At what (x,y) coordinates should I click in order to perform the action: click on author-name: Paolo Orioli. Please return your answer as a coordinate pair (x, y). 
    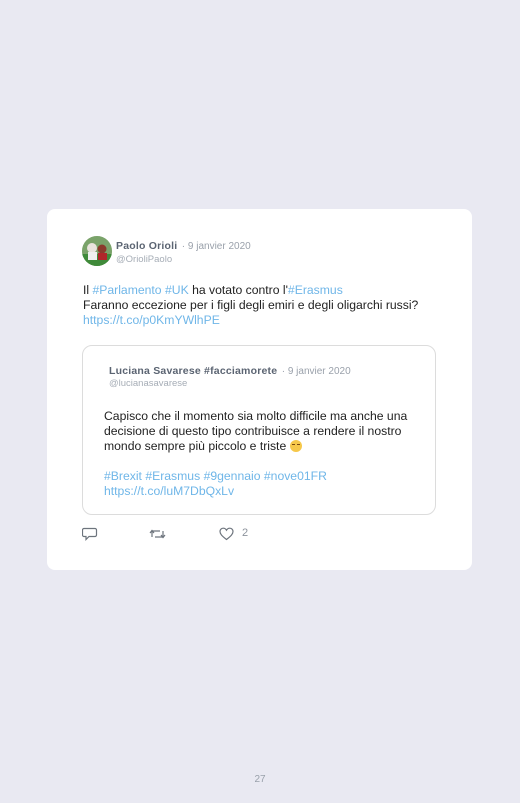
    Looking at the image, I should click on (146, 246).